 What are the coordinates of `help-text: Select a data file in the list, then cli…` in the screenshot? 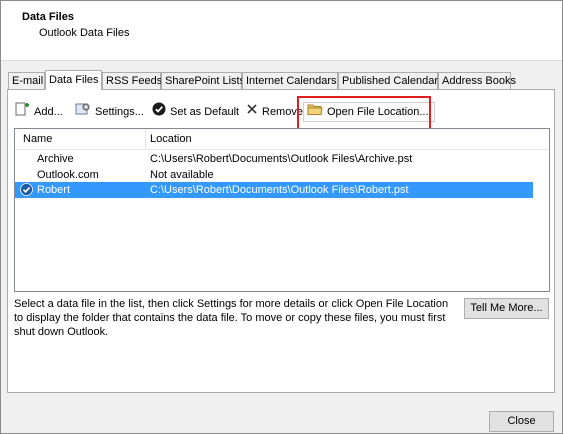 It's located at (231, 318).